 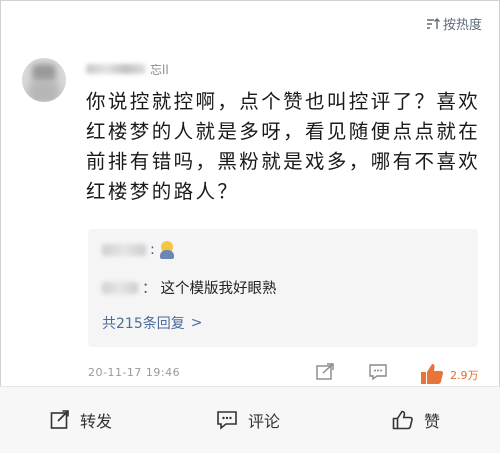 What do you see at coordinates (264, 421) in the screenshot?
I see `comment-action-label: 评论` at bounding box center [264, 421].